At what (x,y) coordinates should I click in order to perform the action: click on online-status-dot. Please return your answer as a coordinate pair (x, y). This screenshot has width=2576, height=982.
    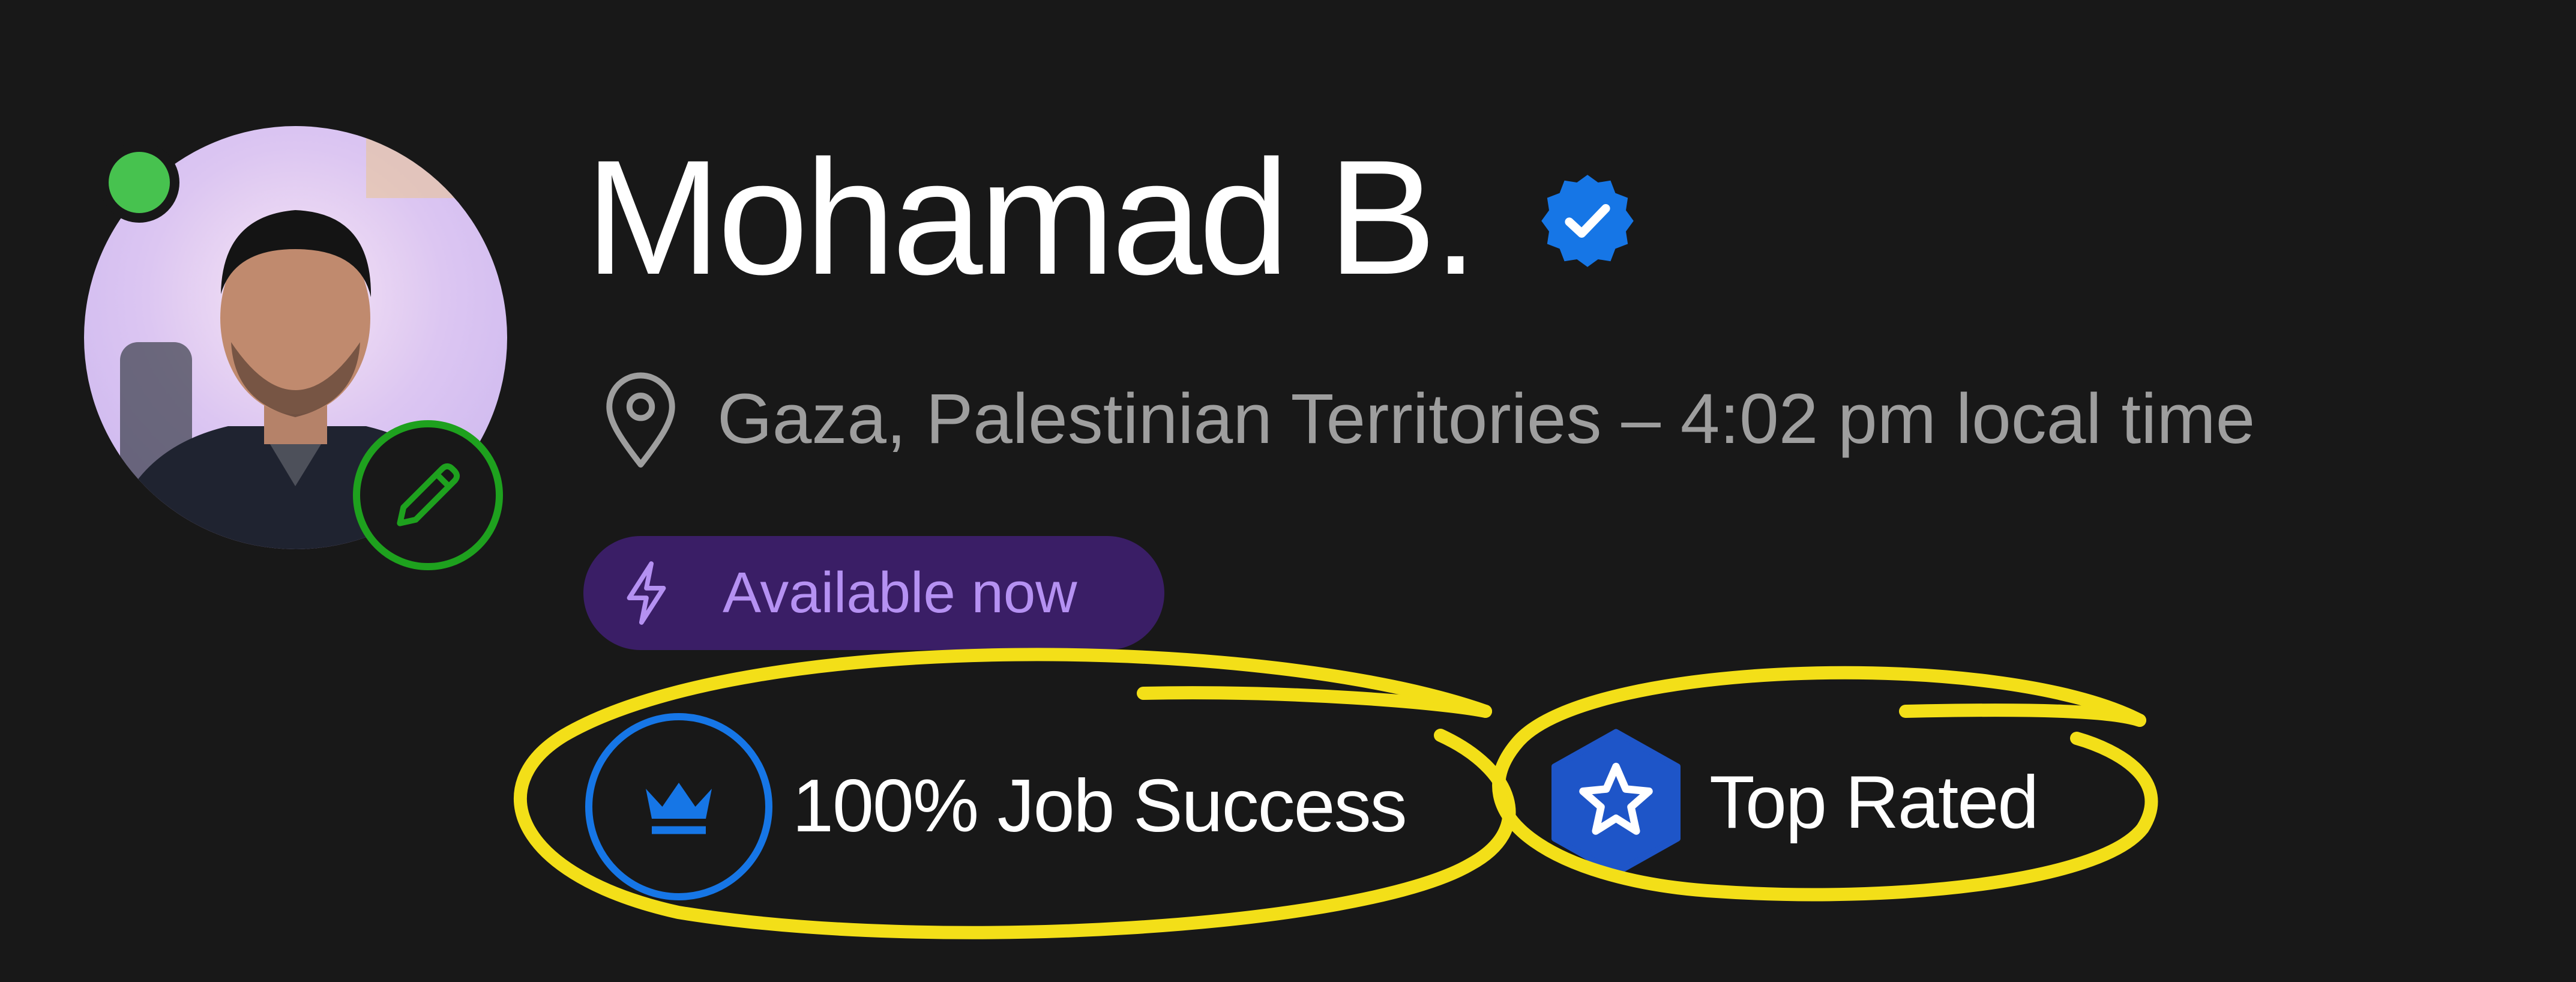
    Looking at the image, I should click on (139, 182).